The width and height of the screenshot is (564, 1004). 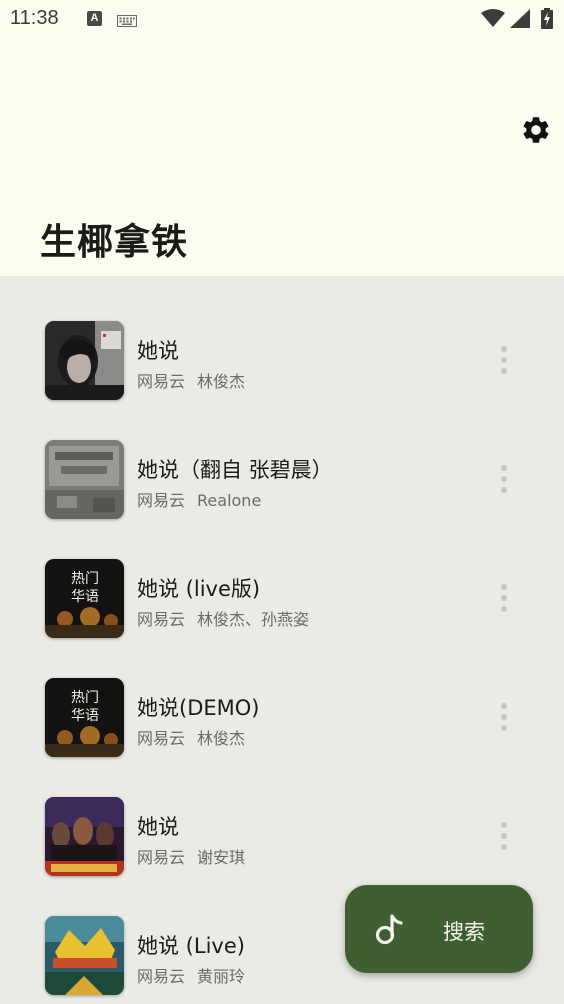 I want to click on song-title: 她说 (Live), so click(x=191, y=946).